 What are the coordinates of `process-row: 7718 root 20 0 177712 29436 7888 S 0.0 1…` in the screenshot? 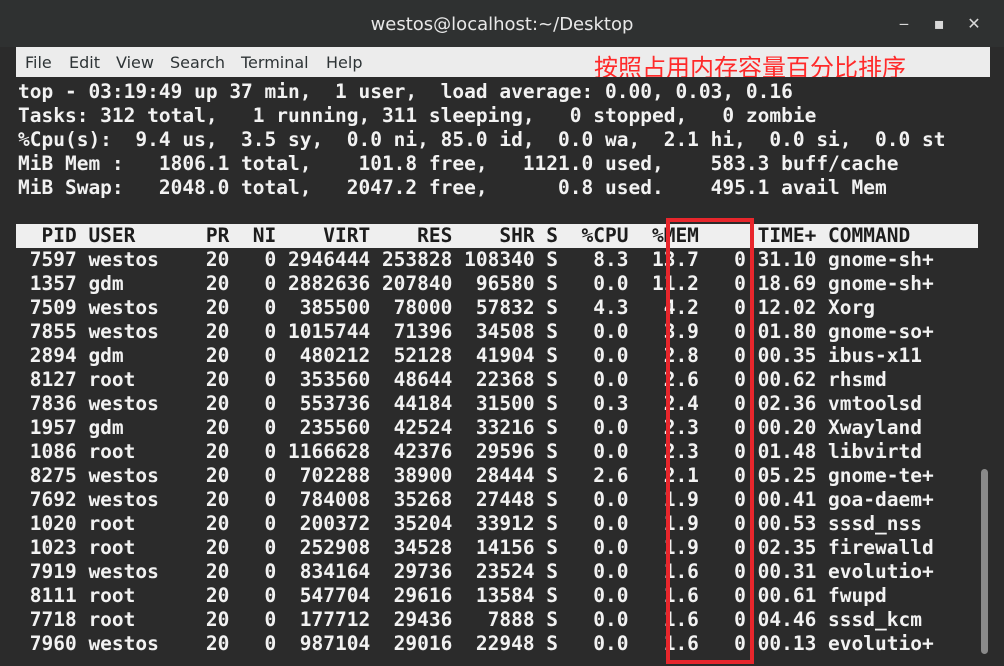 It's located at (470, 619).